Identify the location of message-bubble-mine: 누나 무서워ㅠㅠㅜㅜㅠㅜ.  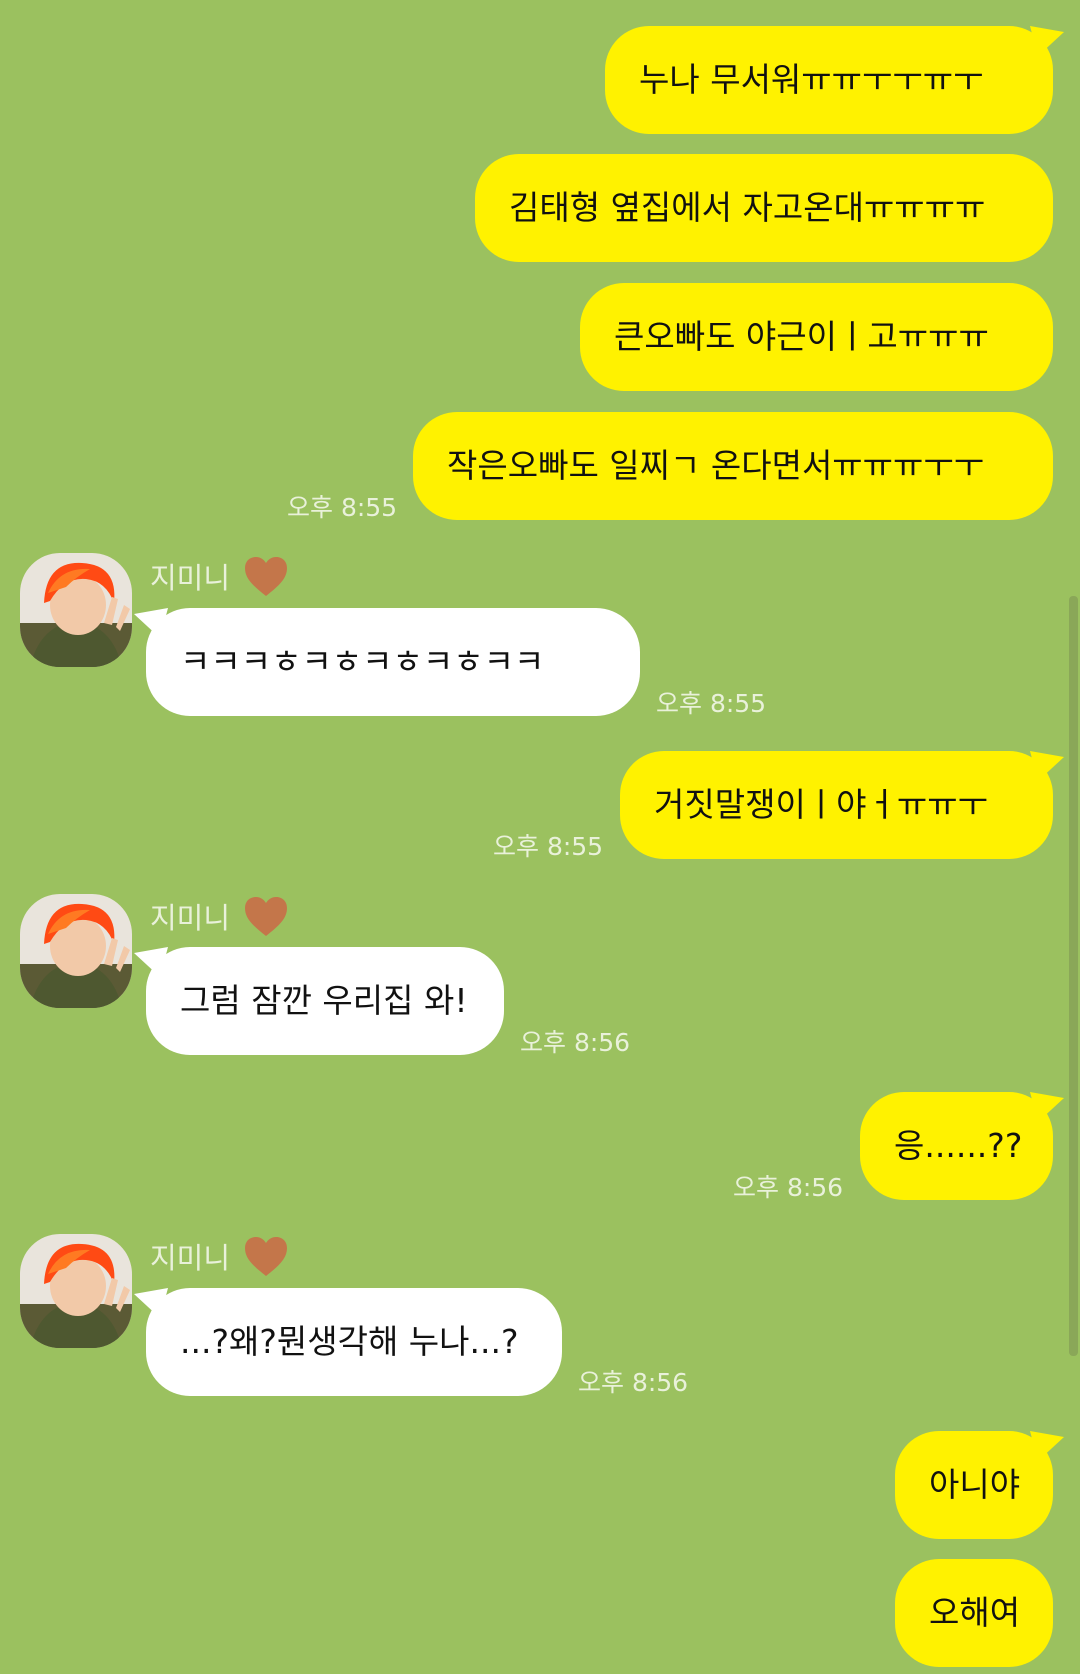
(829, 80).